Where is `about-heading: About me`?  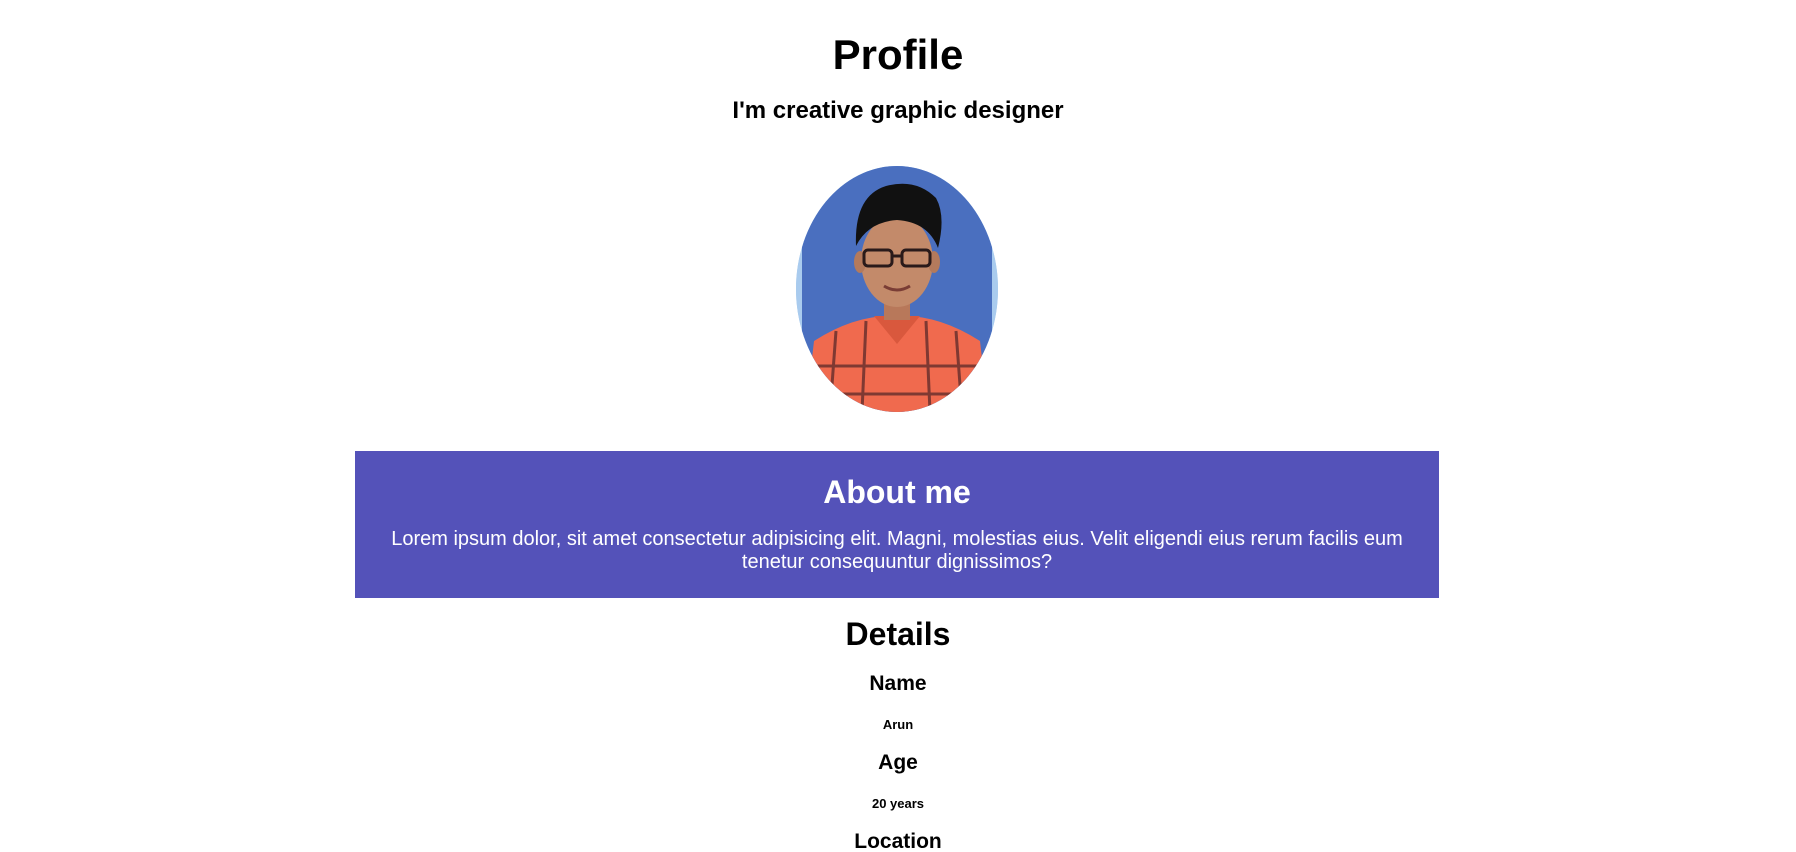 about-heading: About me is located at coordinates (897, 492).